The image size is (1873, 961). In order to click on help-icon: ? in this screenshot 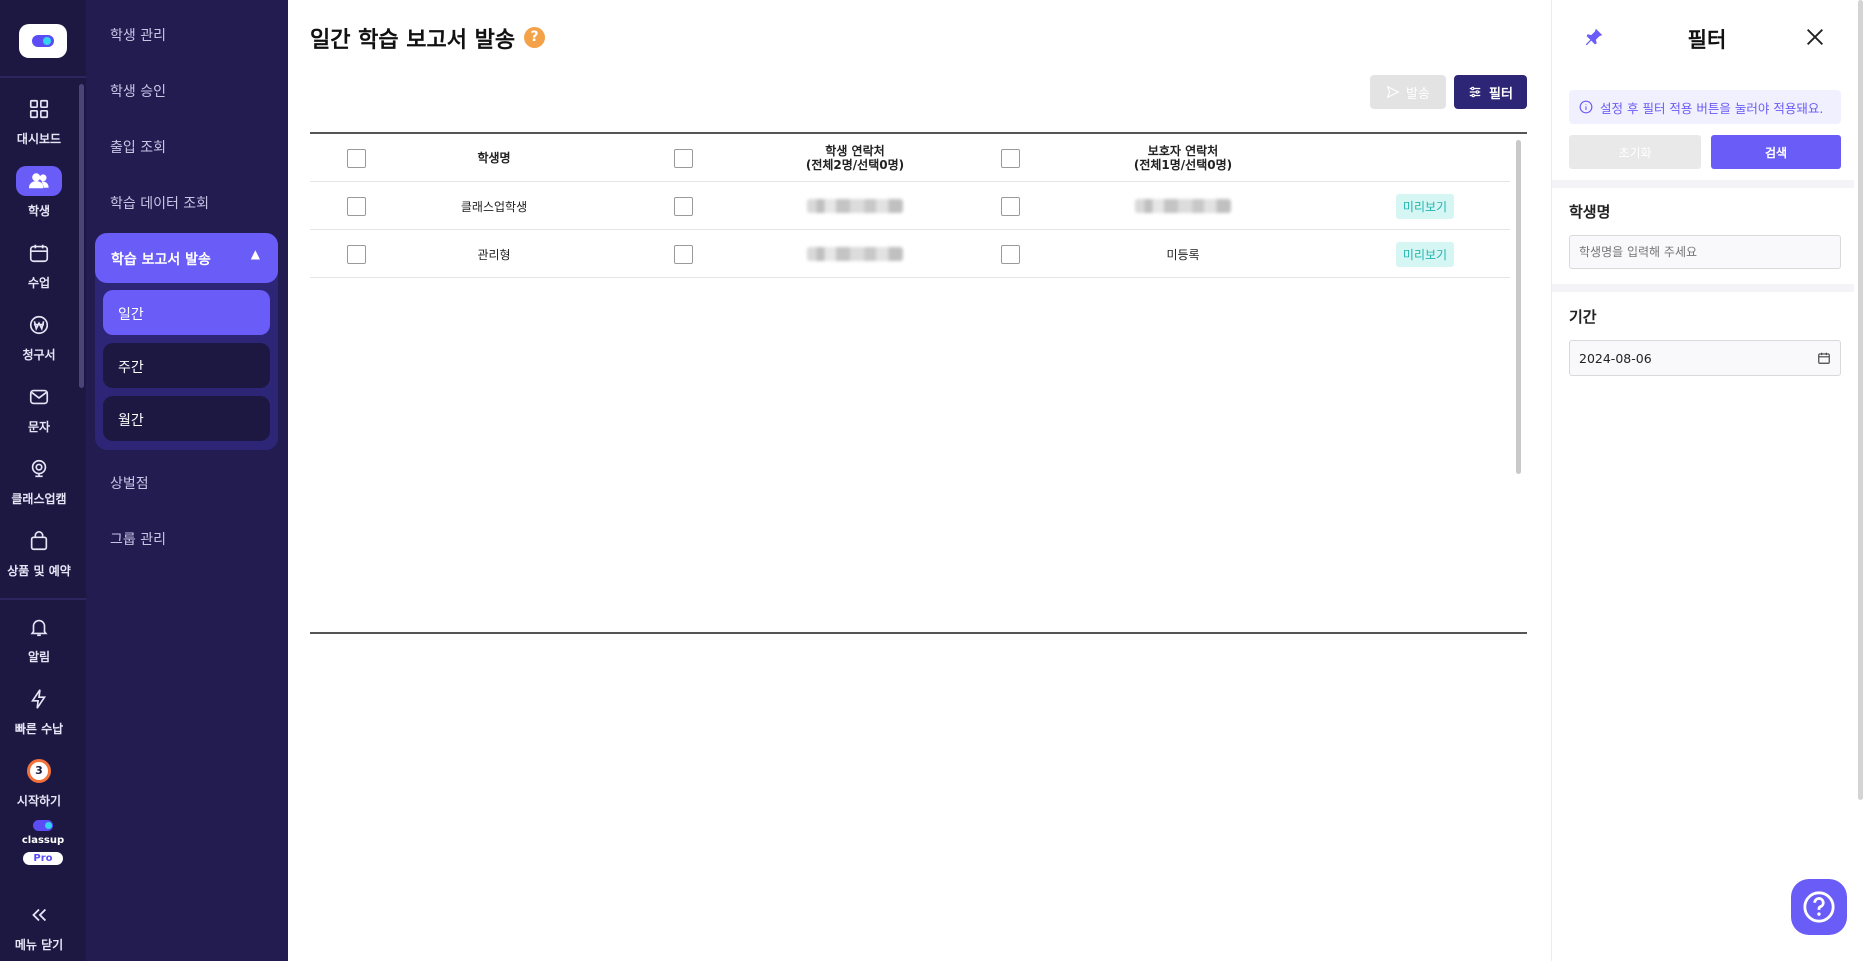, I will do `click(534, 37)`.